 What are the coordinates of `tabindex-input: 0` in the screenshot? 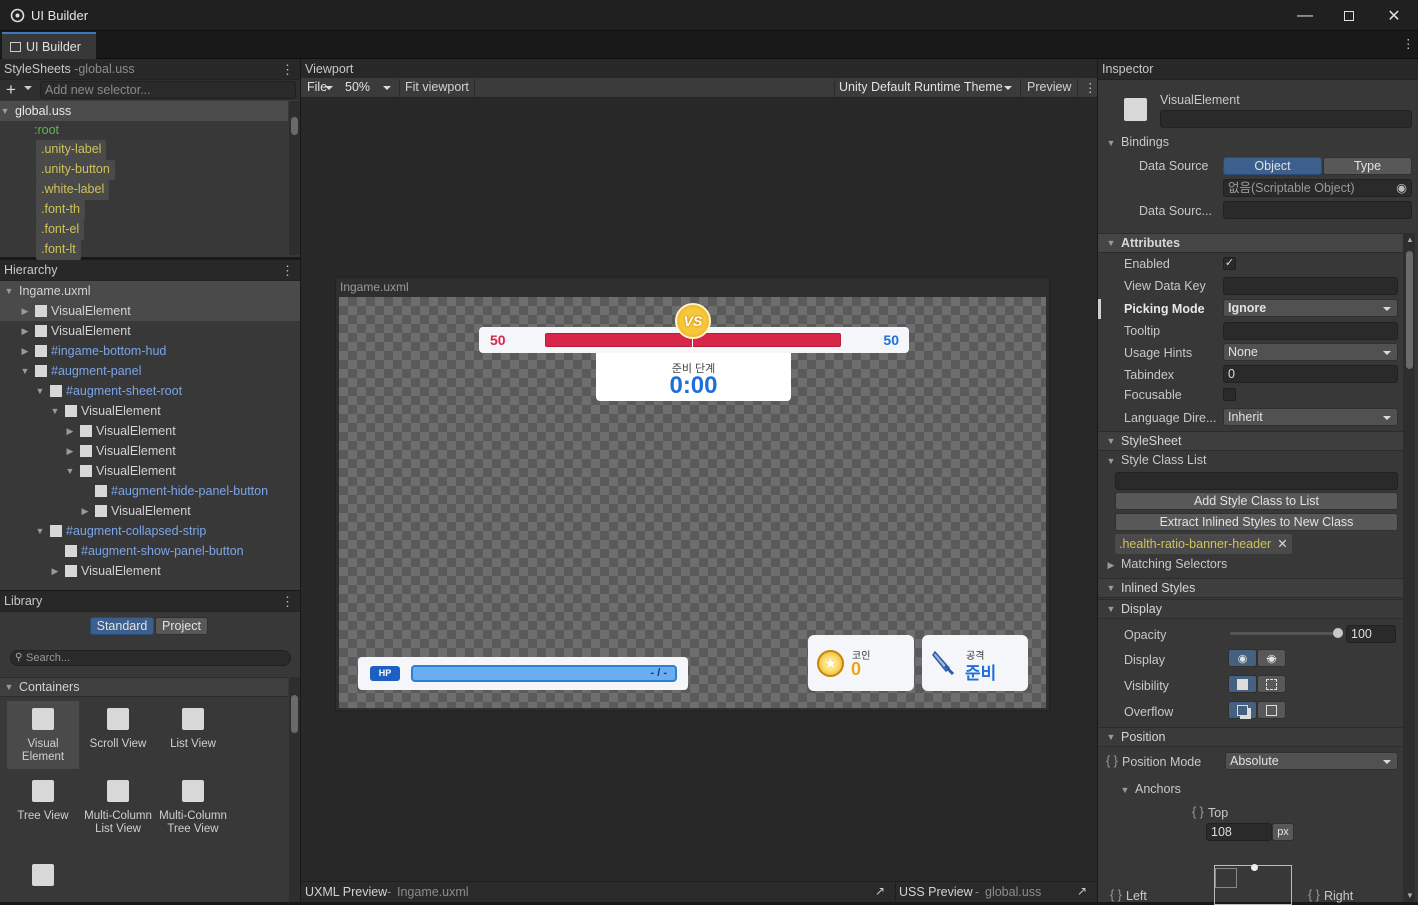 It's located at (1310, 374).